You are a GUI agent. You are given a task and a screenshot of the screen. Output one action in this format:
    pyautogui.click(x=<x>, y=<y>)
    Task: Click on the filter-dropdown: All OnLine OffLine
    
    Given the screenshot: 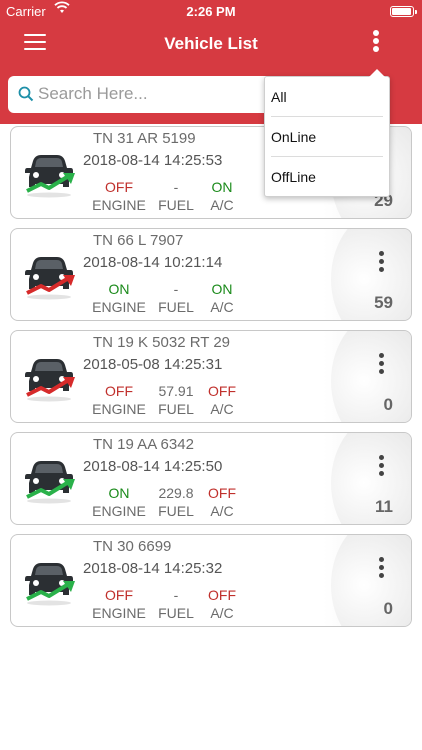 What is the action you would take?
    pyautogui.click(x=327, y=133)
    